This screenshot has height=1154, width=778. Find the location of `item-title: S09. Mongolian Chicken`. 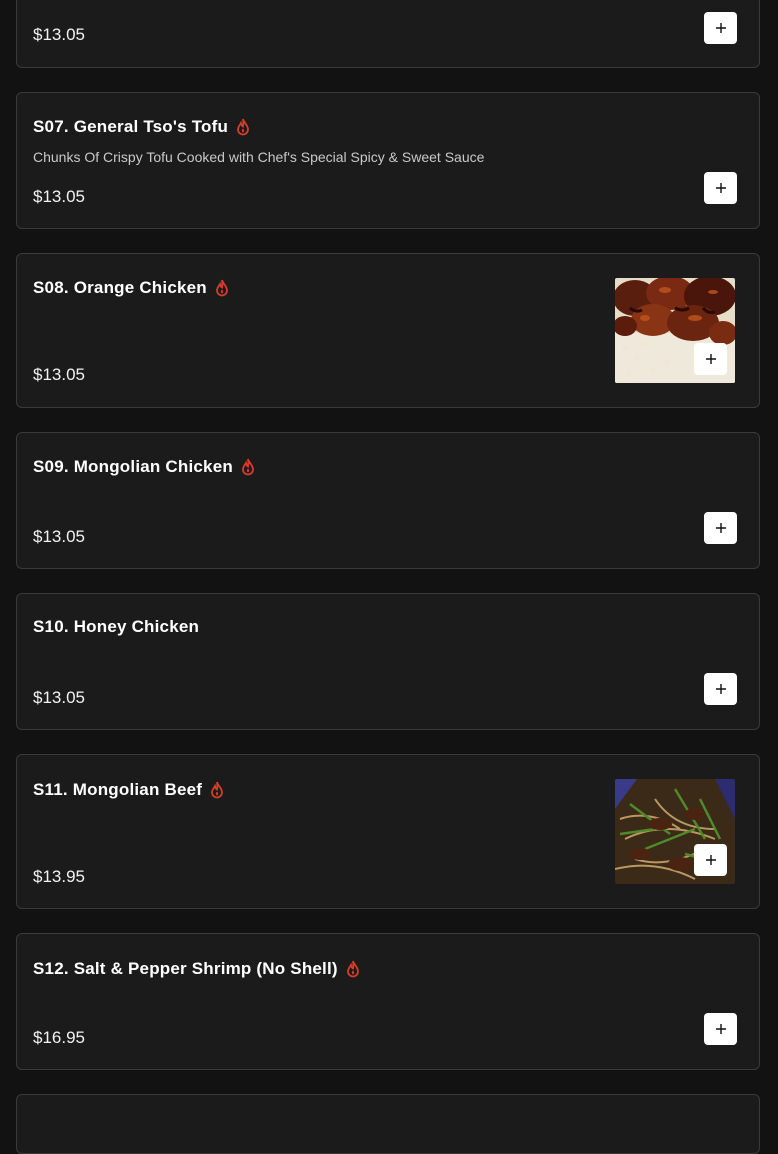

item-title: S09. Mongolian Chicken is located at coordinates (144, 467).